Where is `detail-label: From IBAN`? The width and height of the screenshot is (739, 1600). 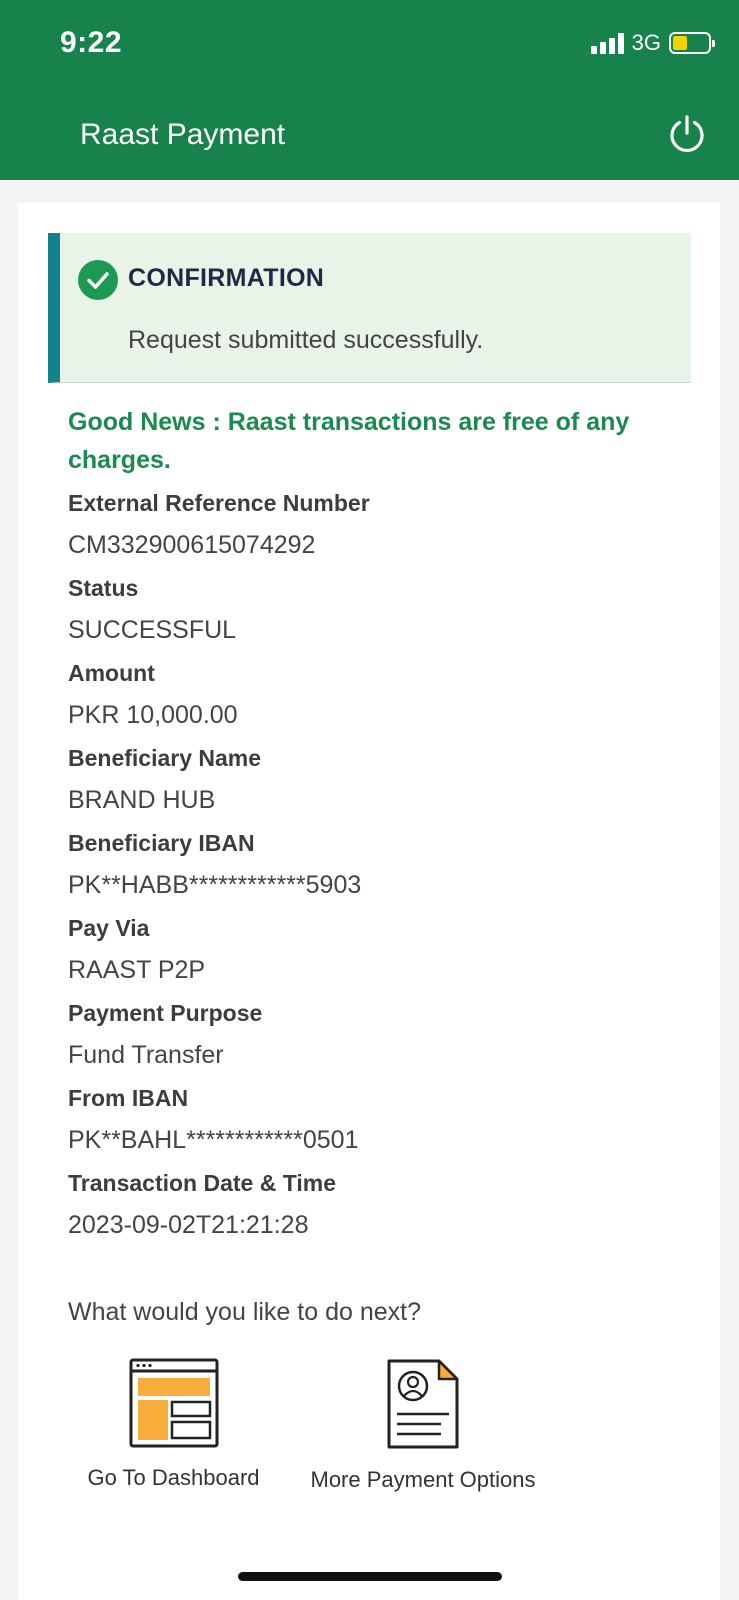 detail-label: From IBAN is located at coordinates (128, 1098).